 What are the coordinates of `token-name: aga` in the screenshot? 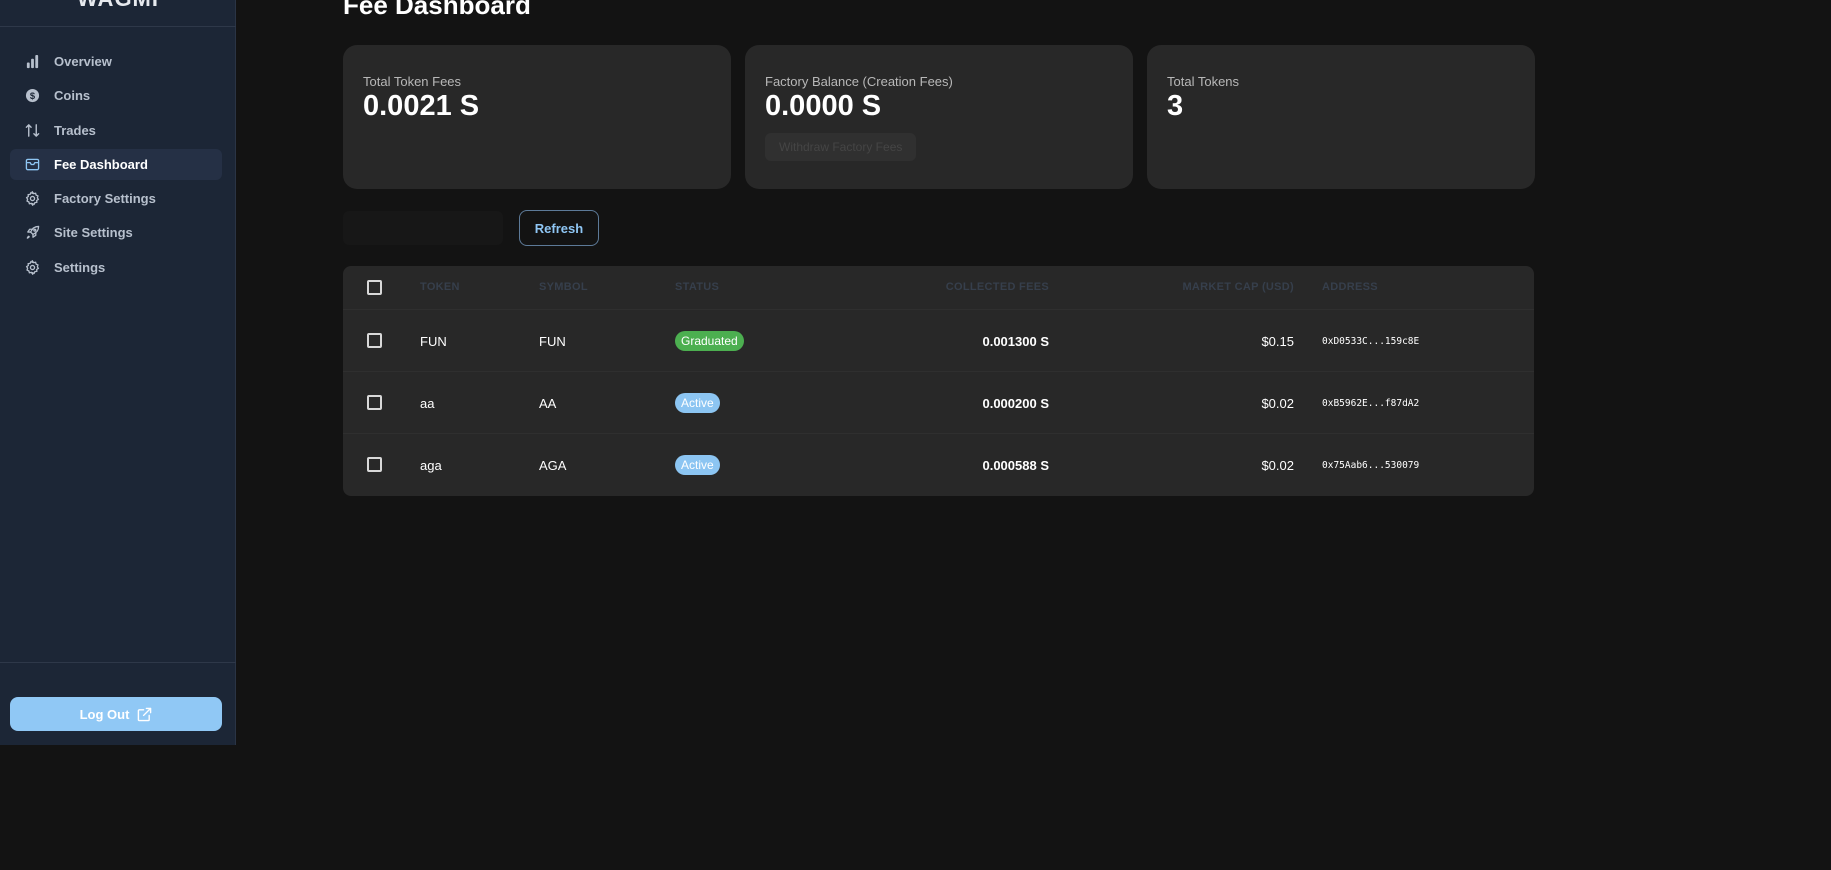 It's located at (431, 465).